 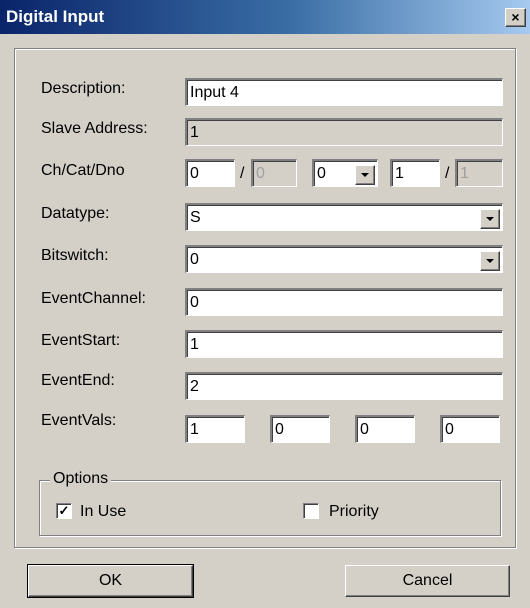 What do you see at coordinates (344, 217) in the screenshot?
I see `datatype-select: S` at bounding box center [344, 217].